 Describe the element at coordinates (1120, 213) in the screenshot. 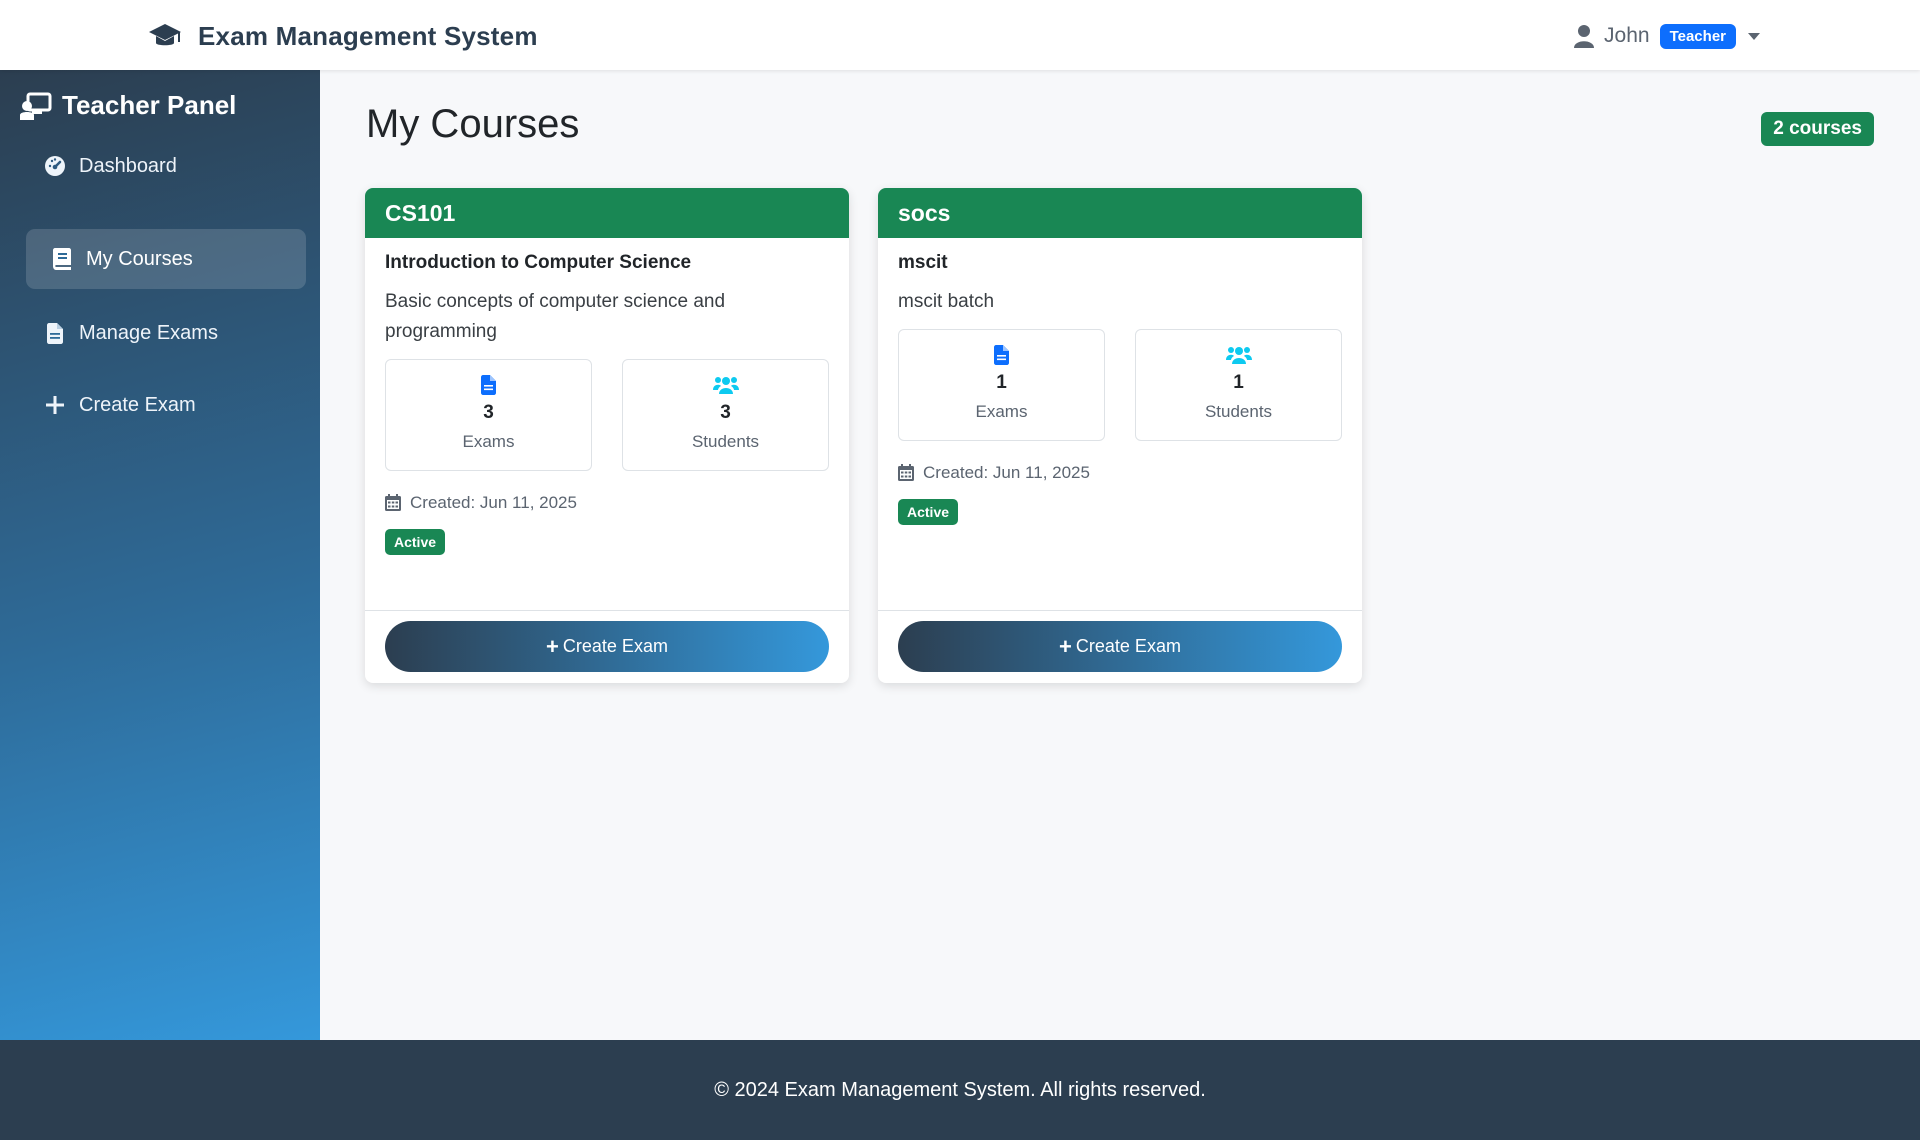

I see `course-code: socs` at that location.